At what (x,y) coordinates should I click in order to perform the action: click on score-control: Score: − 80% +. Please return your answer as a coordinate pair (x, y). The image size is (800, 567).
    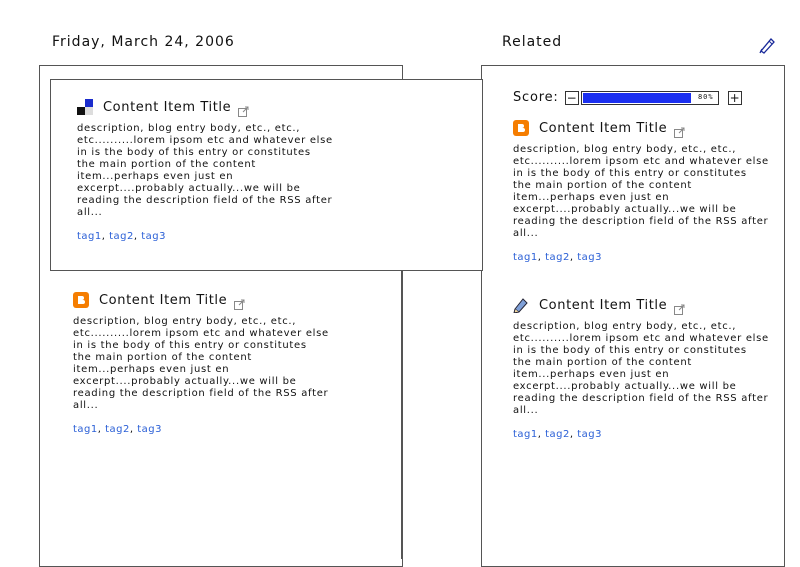
    Looking at the image, I should click on (627, 97).